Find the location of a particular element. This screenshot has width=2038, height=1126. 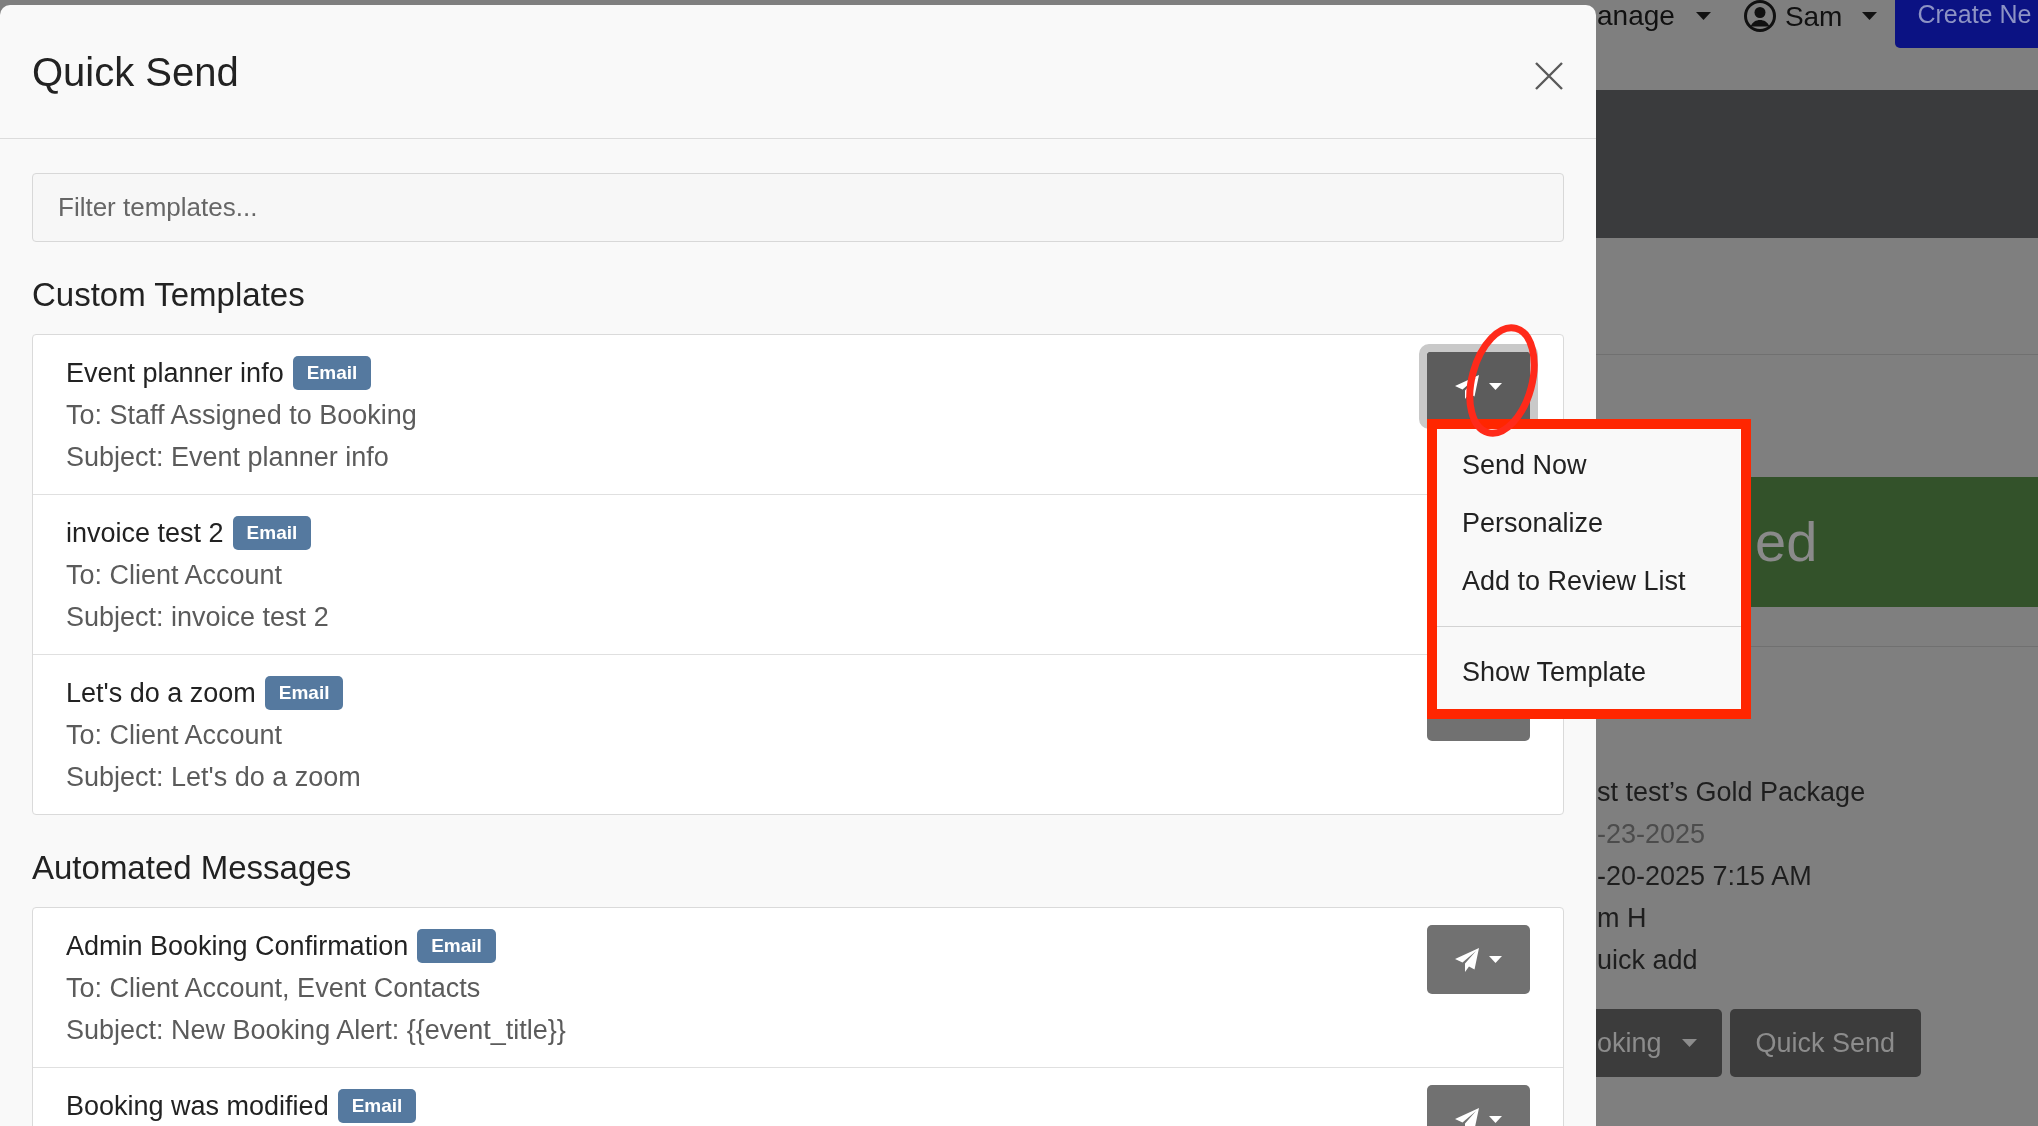

template-name: Admin Booking Confirmation is located at coordinates (237, 946).